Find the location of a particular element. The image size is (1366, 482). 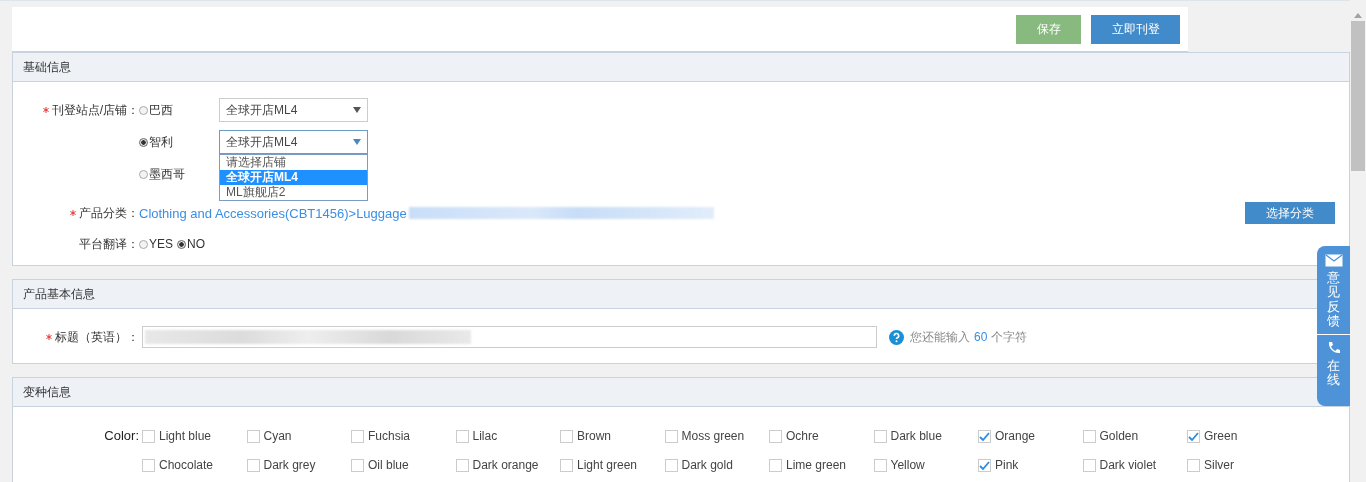

help-icon is located at coordinates (896, 337).